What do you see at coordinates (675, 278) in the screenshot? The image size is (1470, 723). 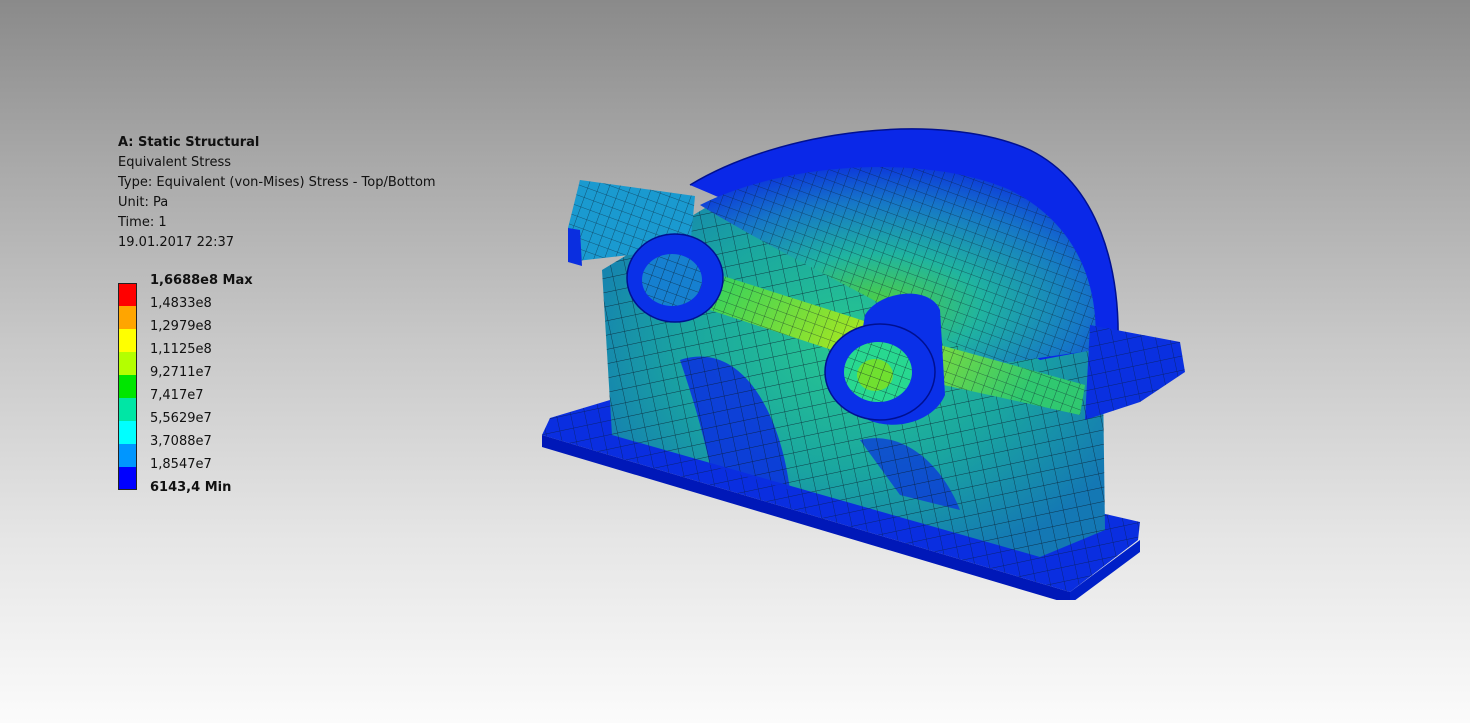 I see `left-bearing-boss` at bounding box center [675, 278].